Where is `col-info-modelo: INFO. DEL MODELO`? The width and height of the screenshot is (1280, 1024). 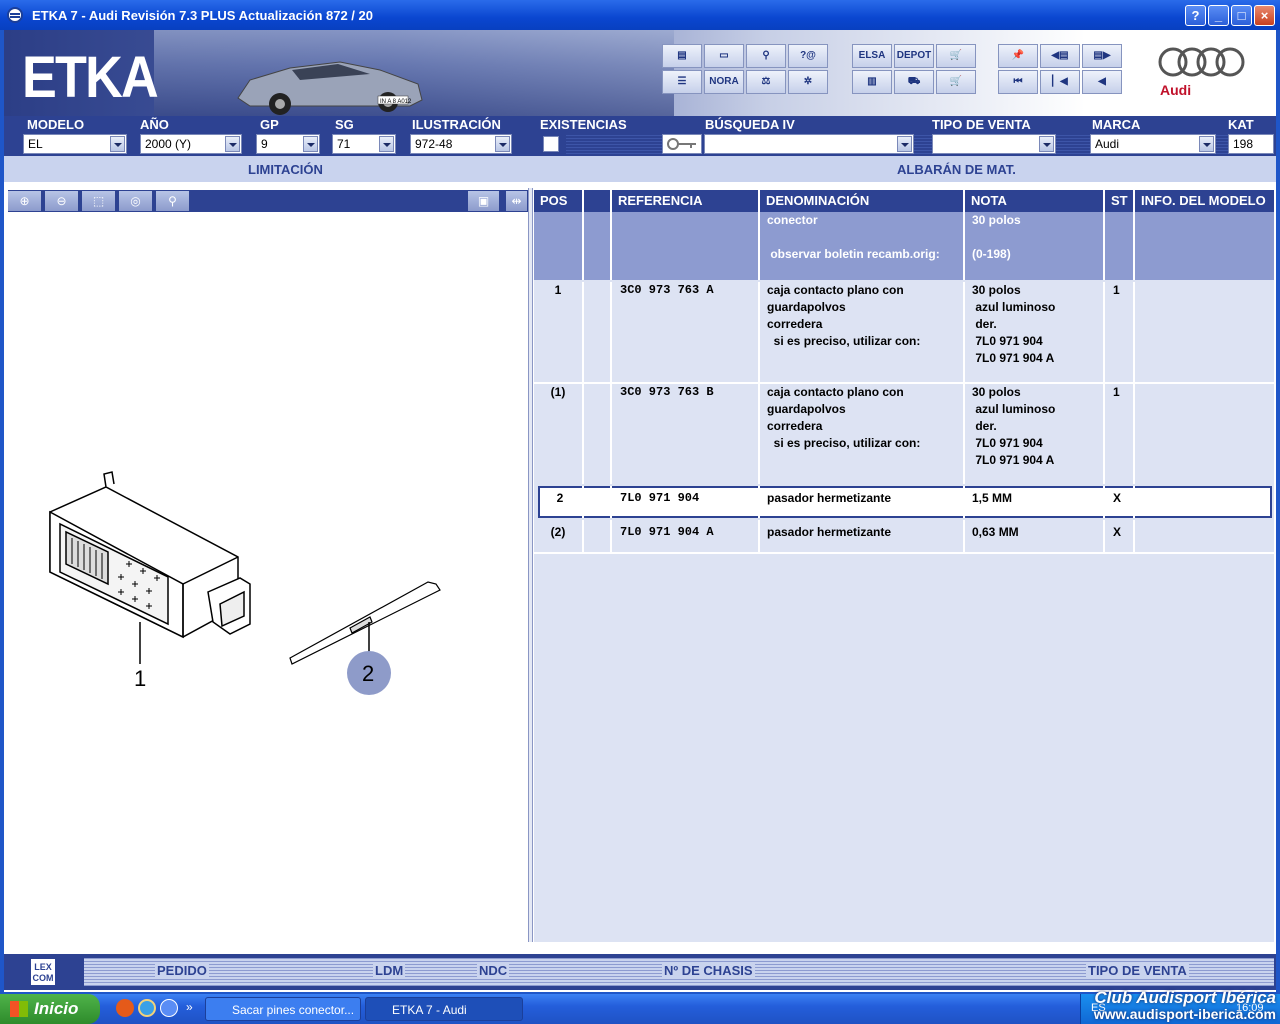
col-info-modelo: INFO. DEL MODELO is located at coordinates (1204, 201).